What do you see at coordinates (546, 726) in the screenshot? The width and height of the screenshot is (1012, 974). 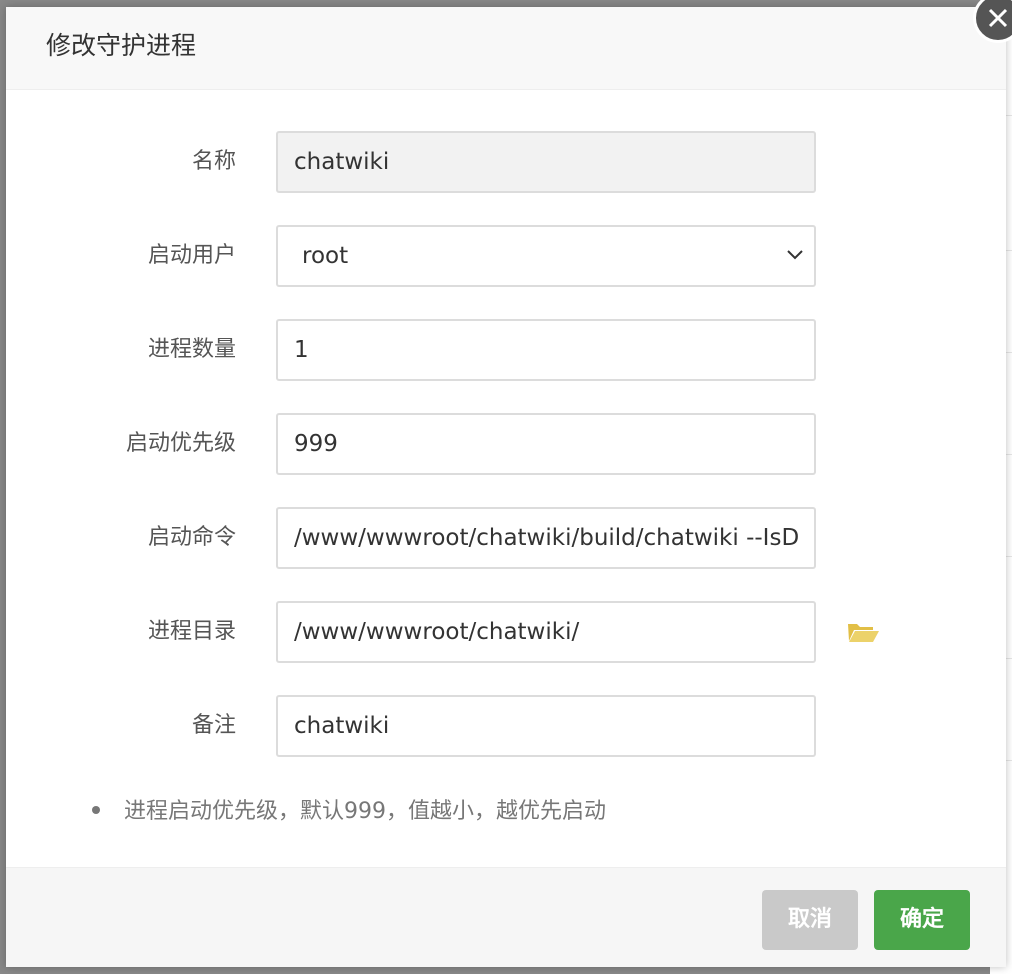 I see `remark-field: chatwiki` at bounding box center [546, 726].